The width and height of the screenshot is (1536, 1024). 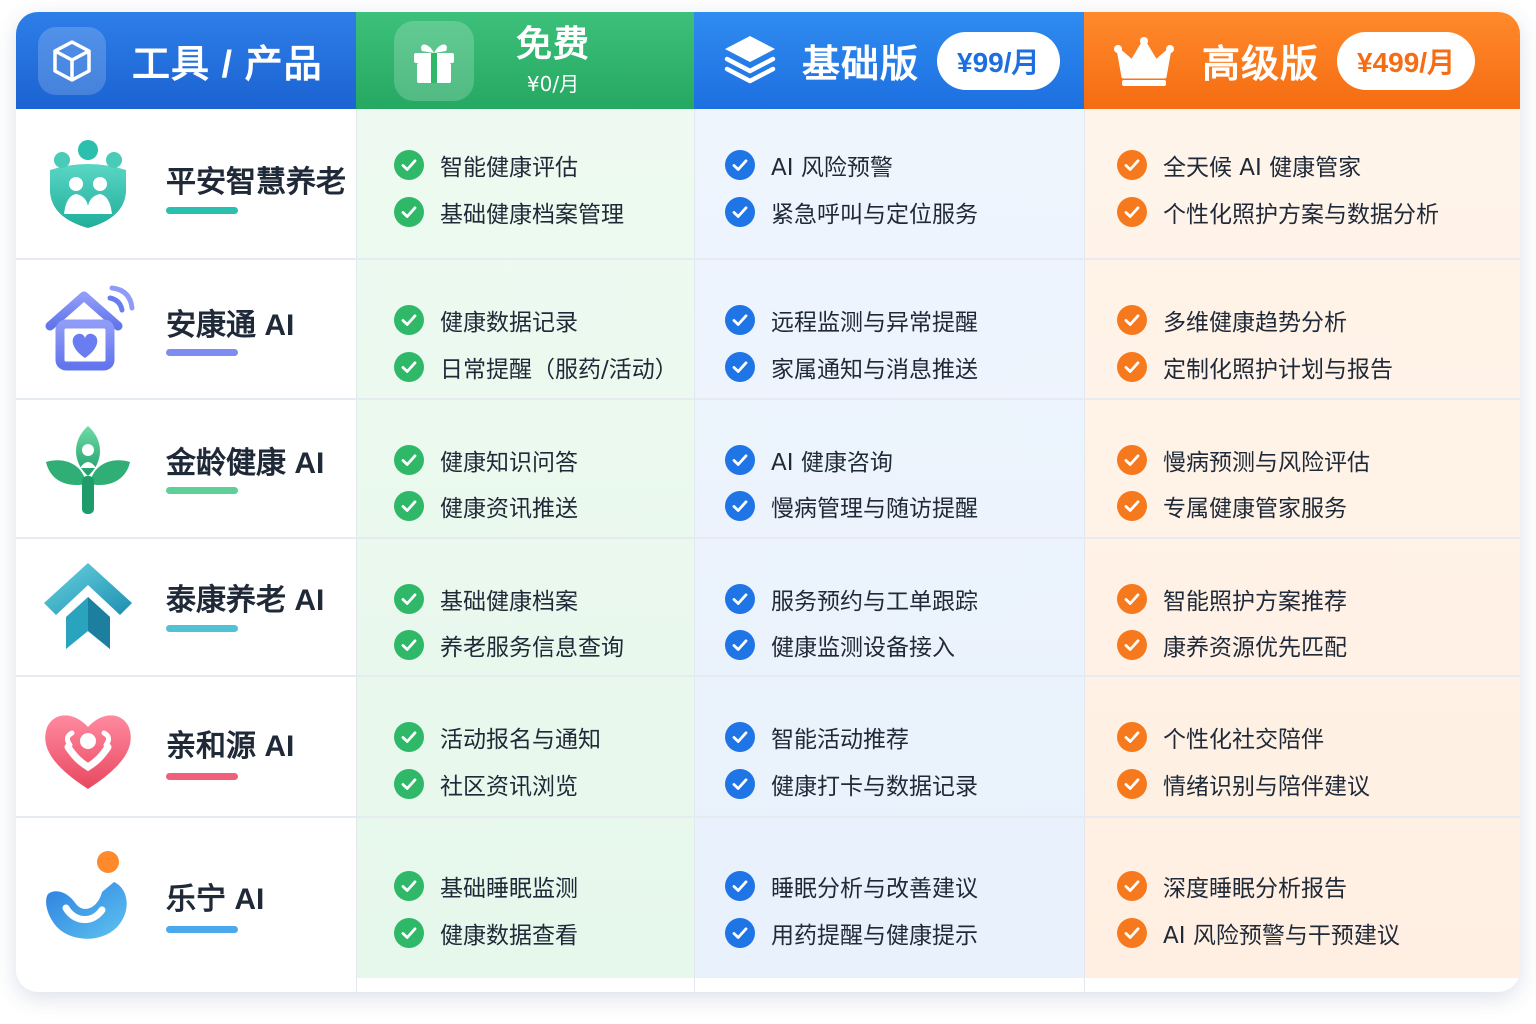 I want to click on feature-text: 基础健康档案管理, so click(x=532, y=215).